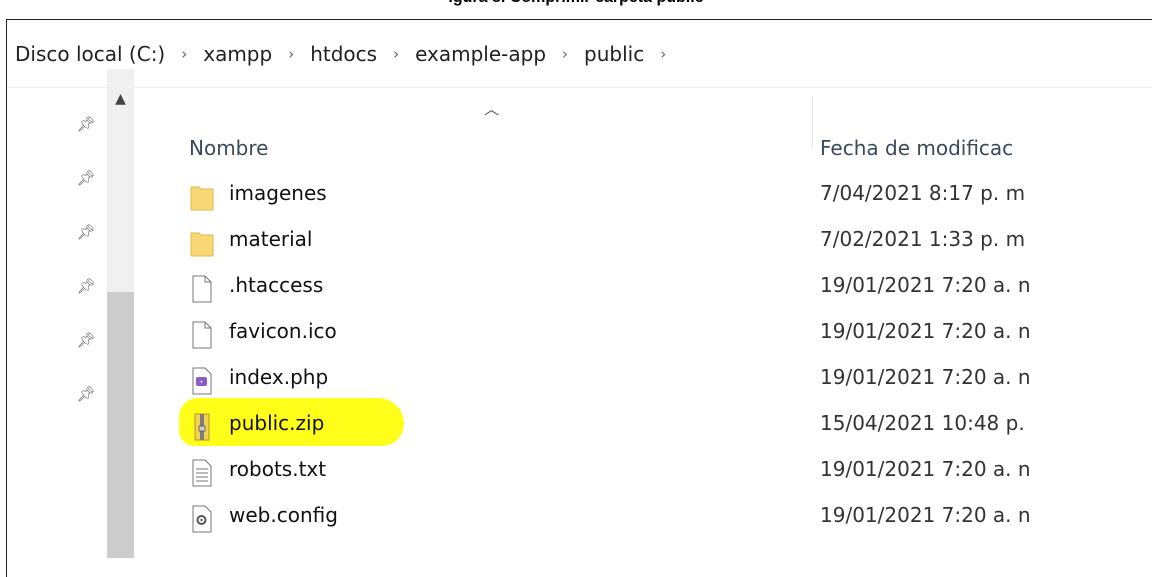 The height and width of the screenshot is (577, 1152). What do you see at coordinates (343, 54) in the screenshot?
I see `breadcrumb-htdocs: htdocs` at bounding box center [343, 54].